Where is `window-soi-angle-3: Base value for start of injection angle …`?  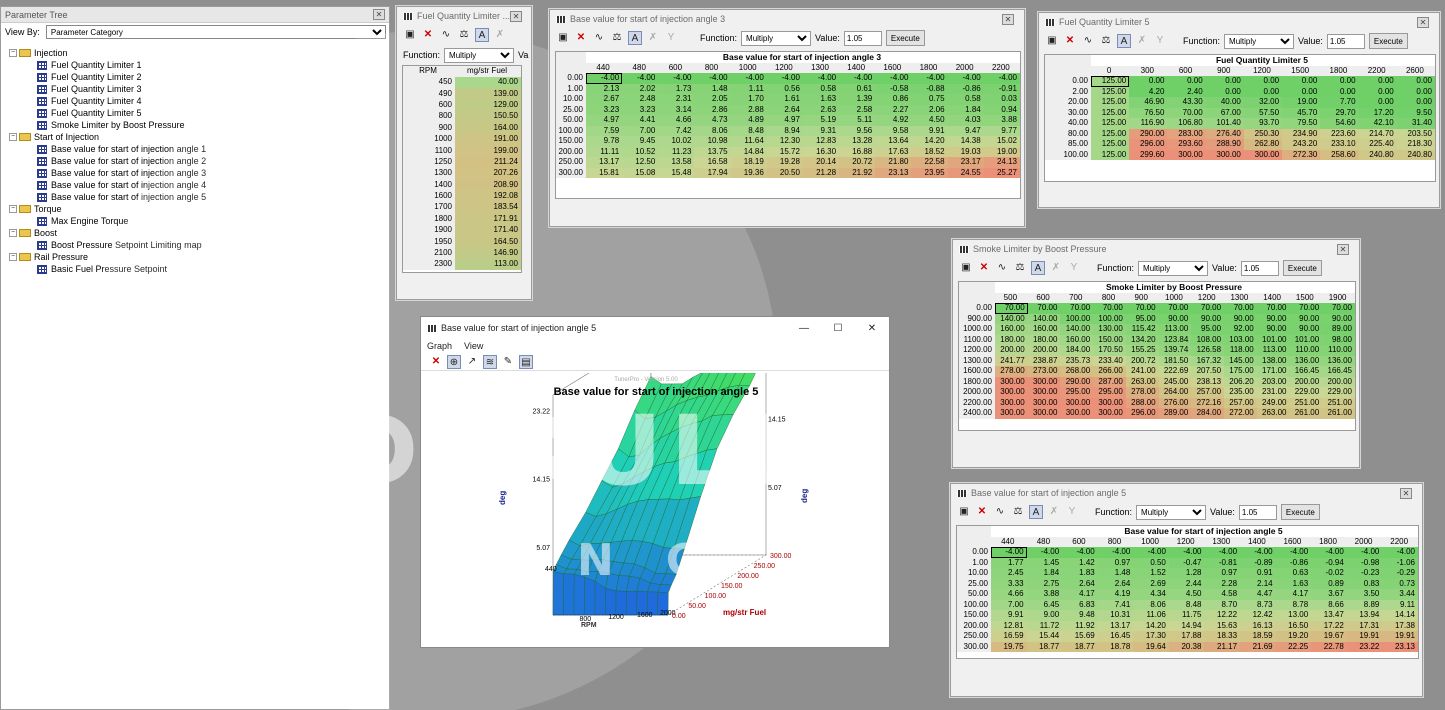 window-soi-angle-3: Base value for start of injection angle … is located at coordinates (787, 118).